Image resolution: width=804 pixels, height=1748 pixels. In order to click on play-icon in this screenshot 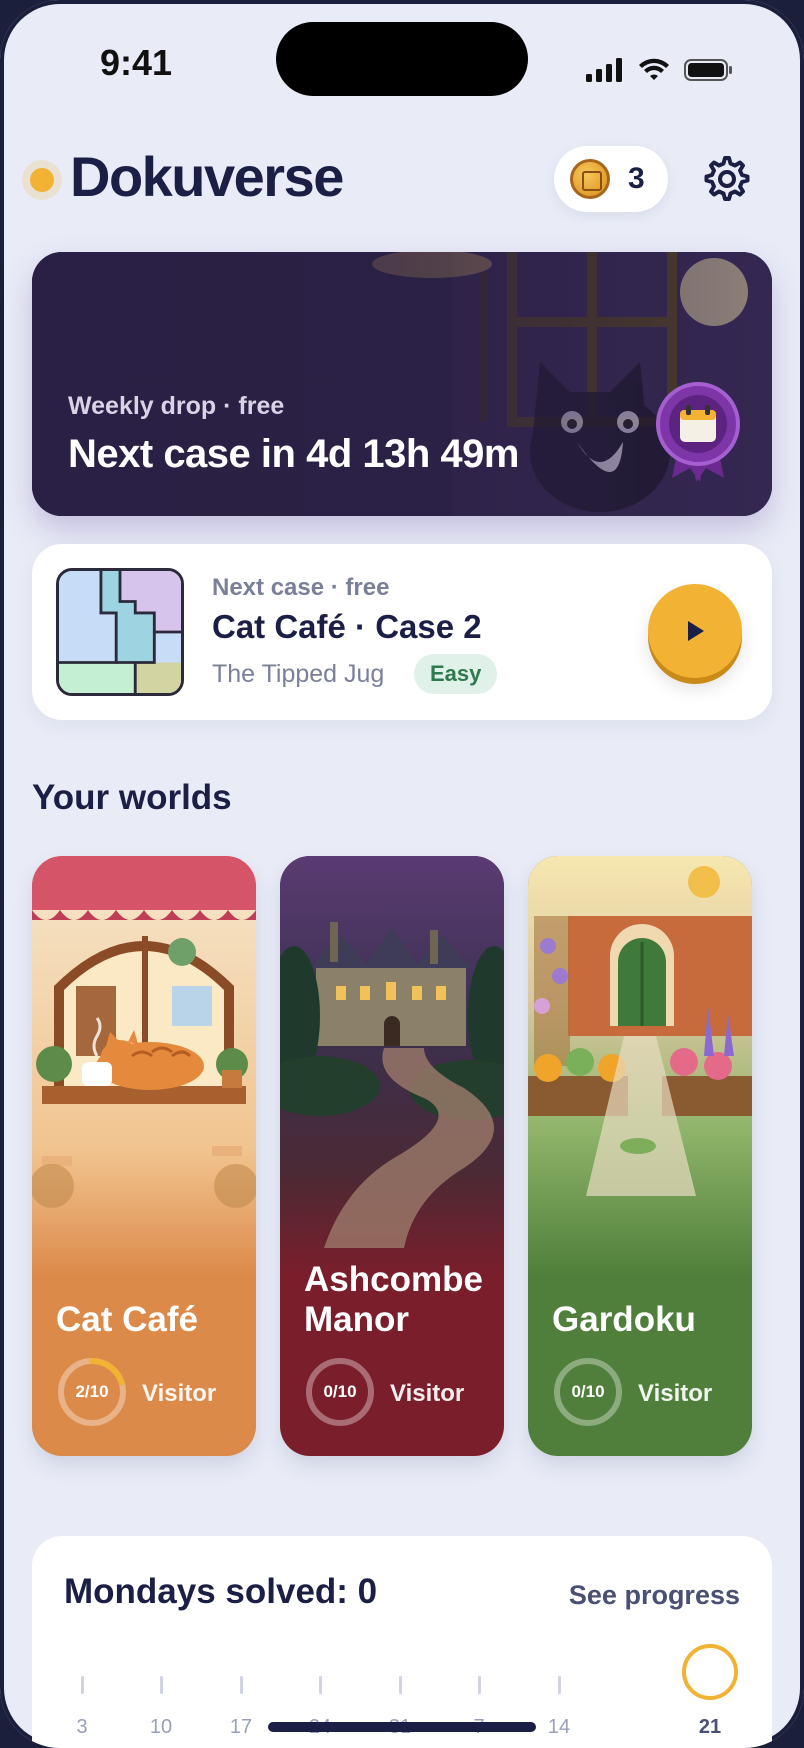, I will do `click(696, 631)`.